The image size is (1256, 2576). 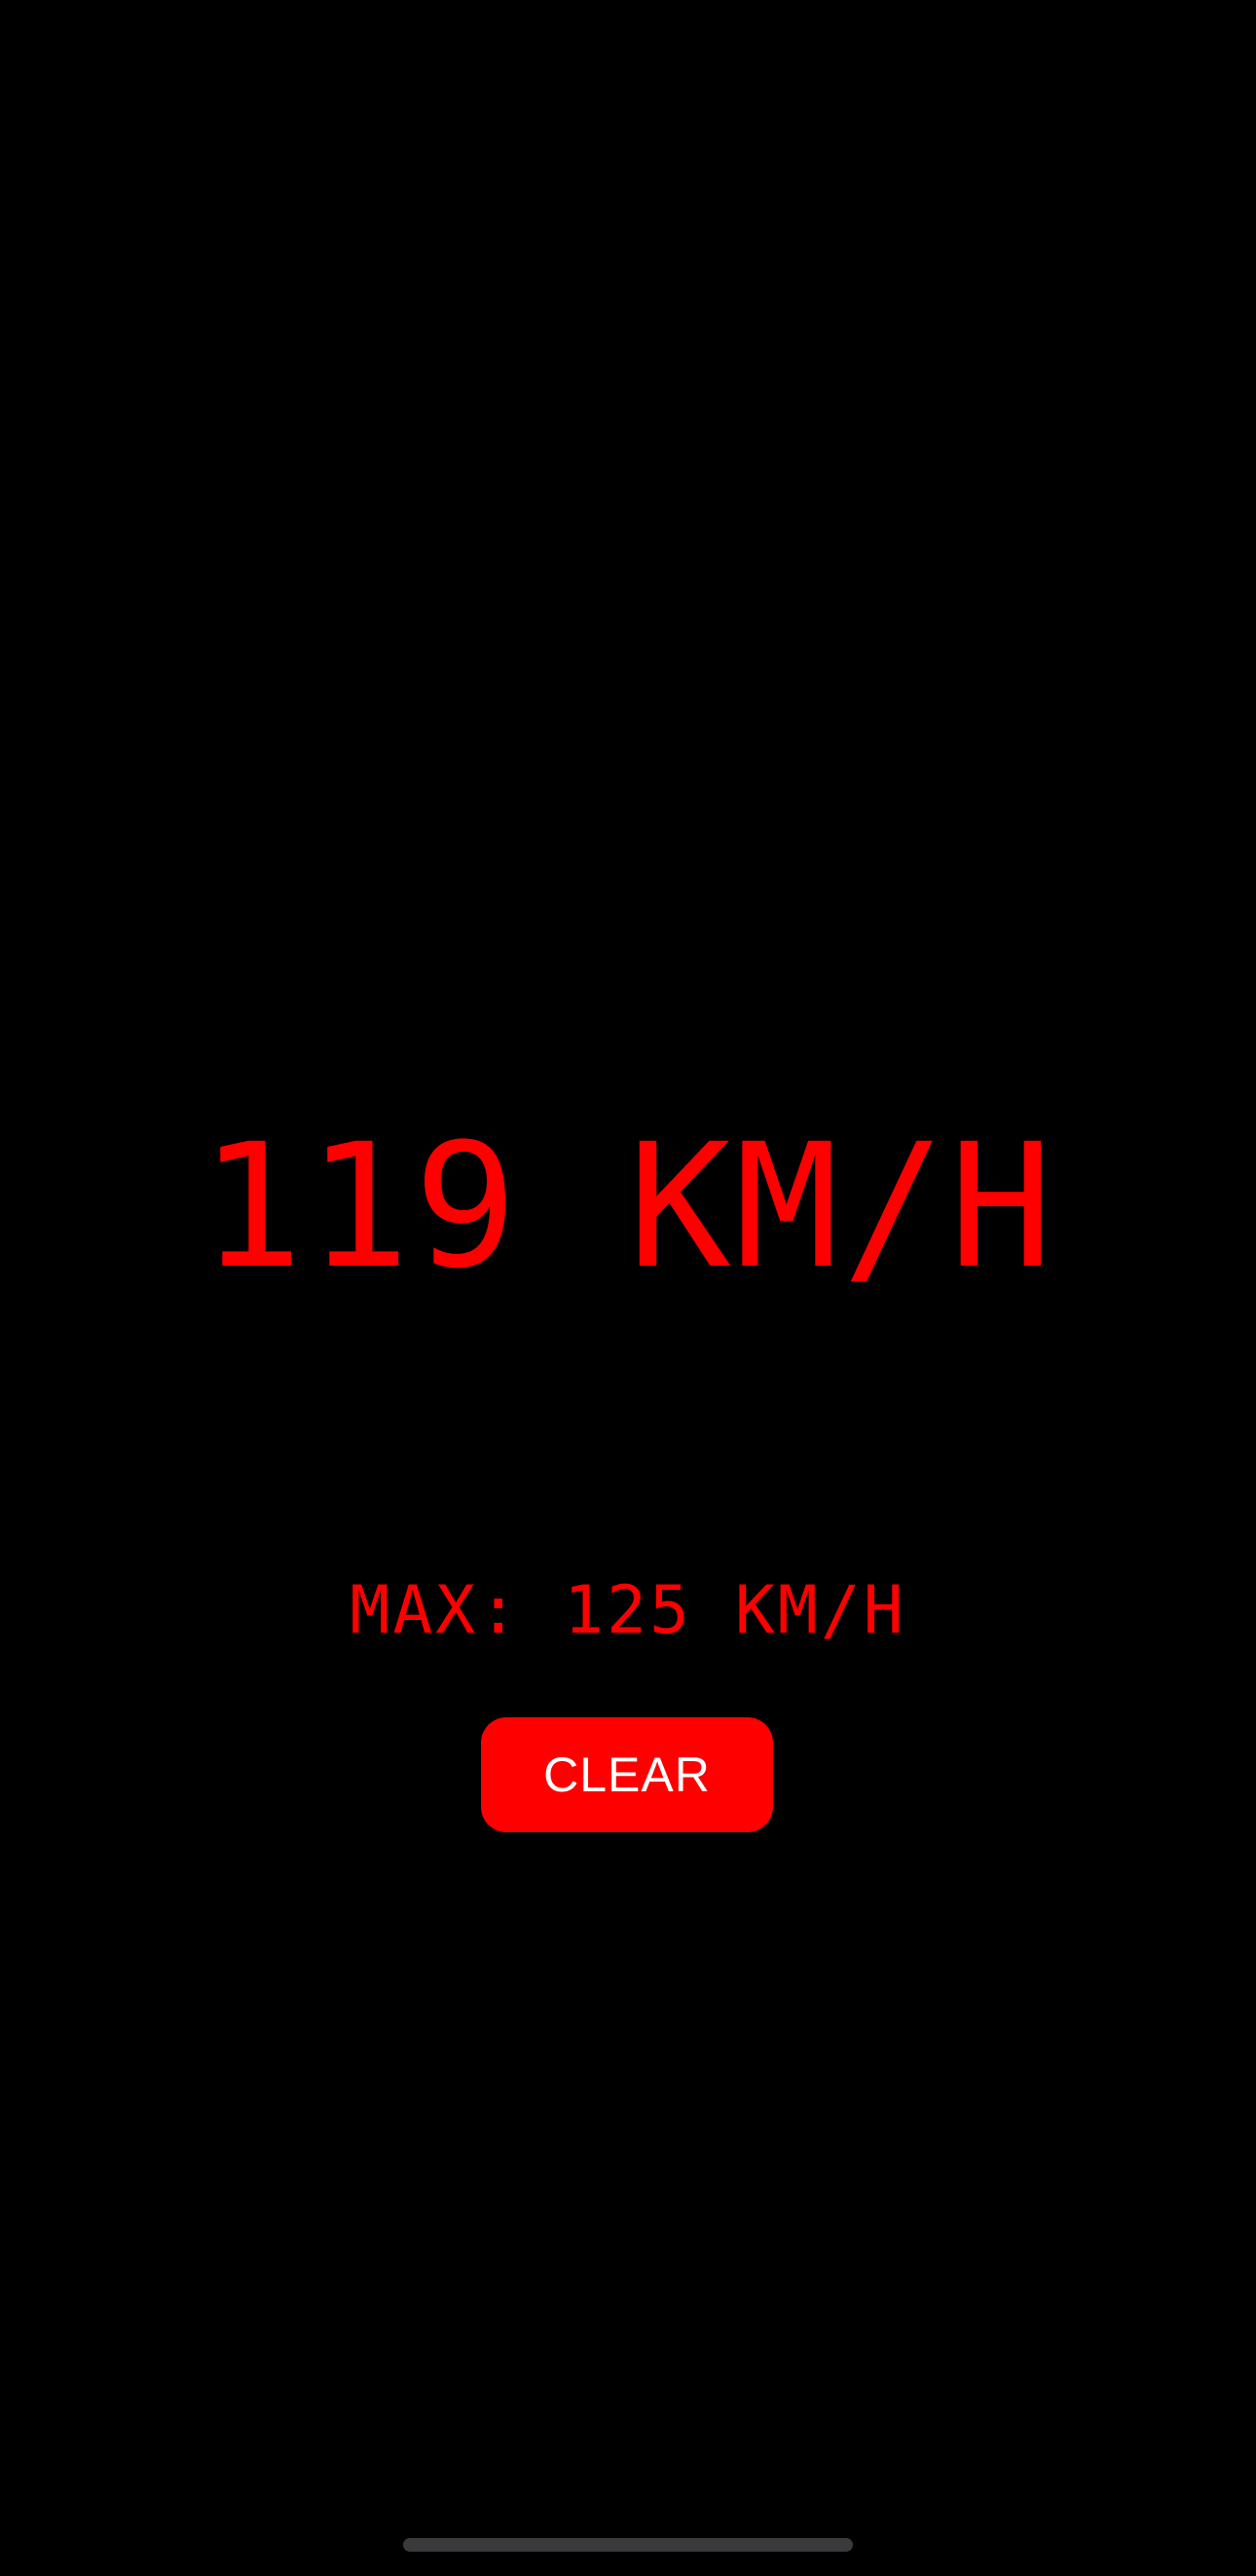 I want to click on home-indicator, so click(x=628, y=2545).